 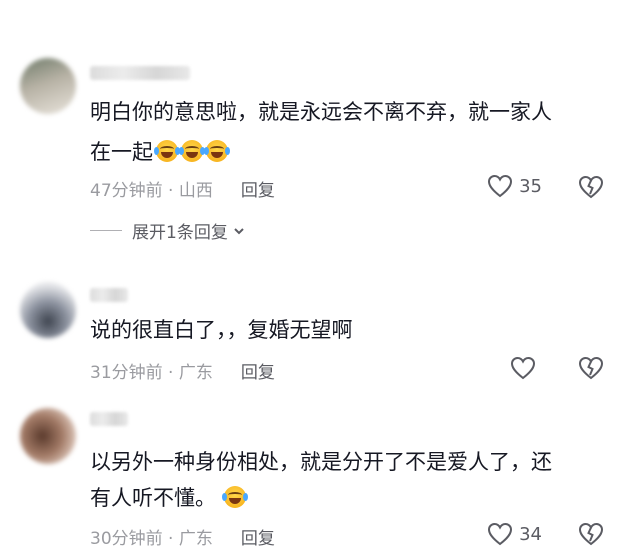 What do you see at coordinates (530, 534) in the screenshot?
I see `like-count: 34` at bounding box center [530, 534].